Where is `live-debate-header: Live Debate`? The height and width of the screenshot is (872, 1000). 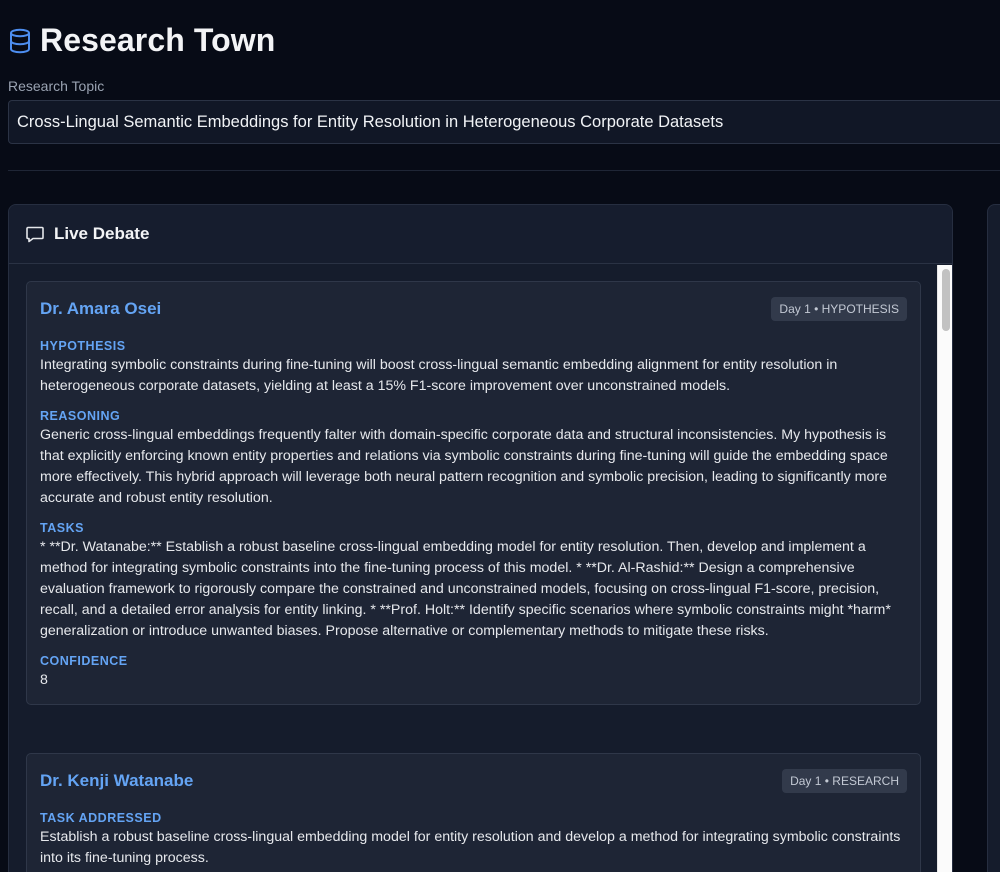
live-debate-header: Live Debate is located at coordinates (480, 234).